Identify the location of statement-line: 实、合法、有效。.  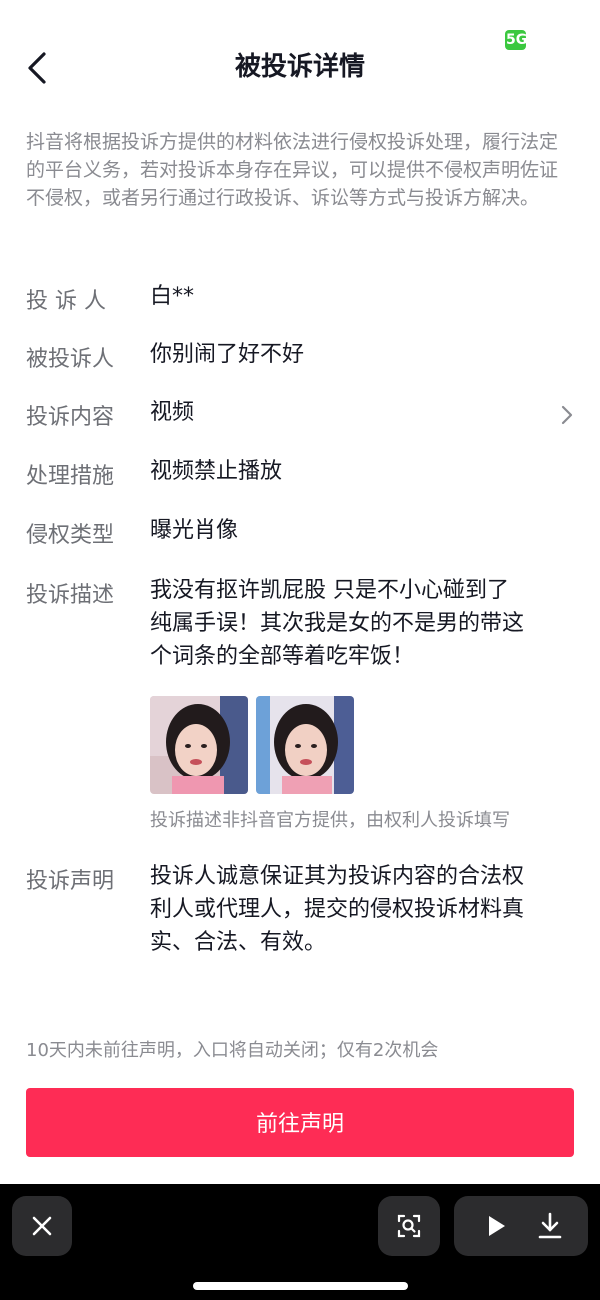
(238, 942).